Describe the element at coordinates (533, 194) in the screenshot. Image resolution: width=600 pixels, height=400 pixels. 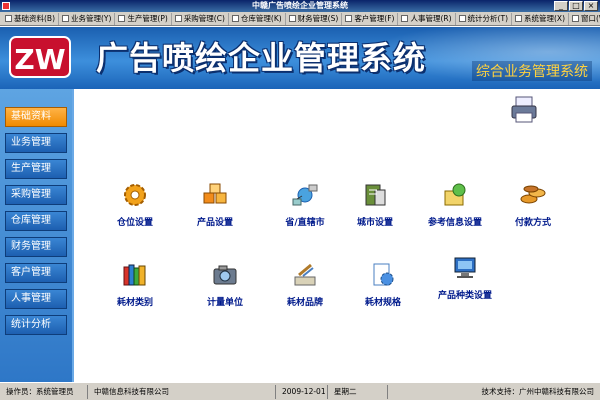
I see `coins-icon` at that location.